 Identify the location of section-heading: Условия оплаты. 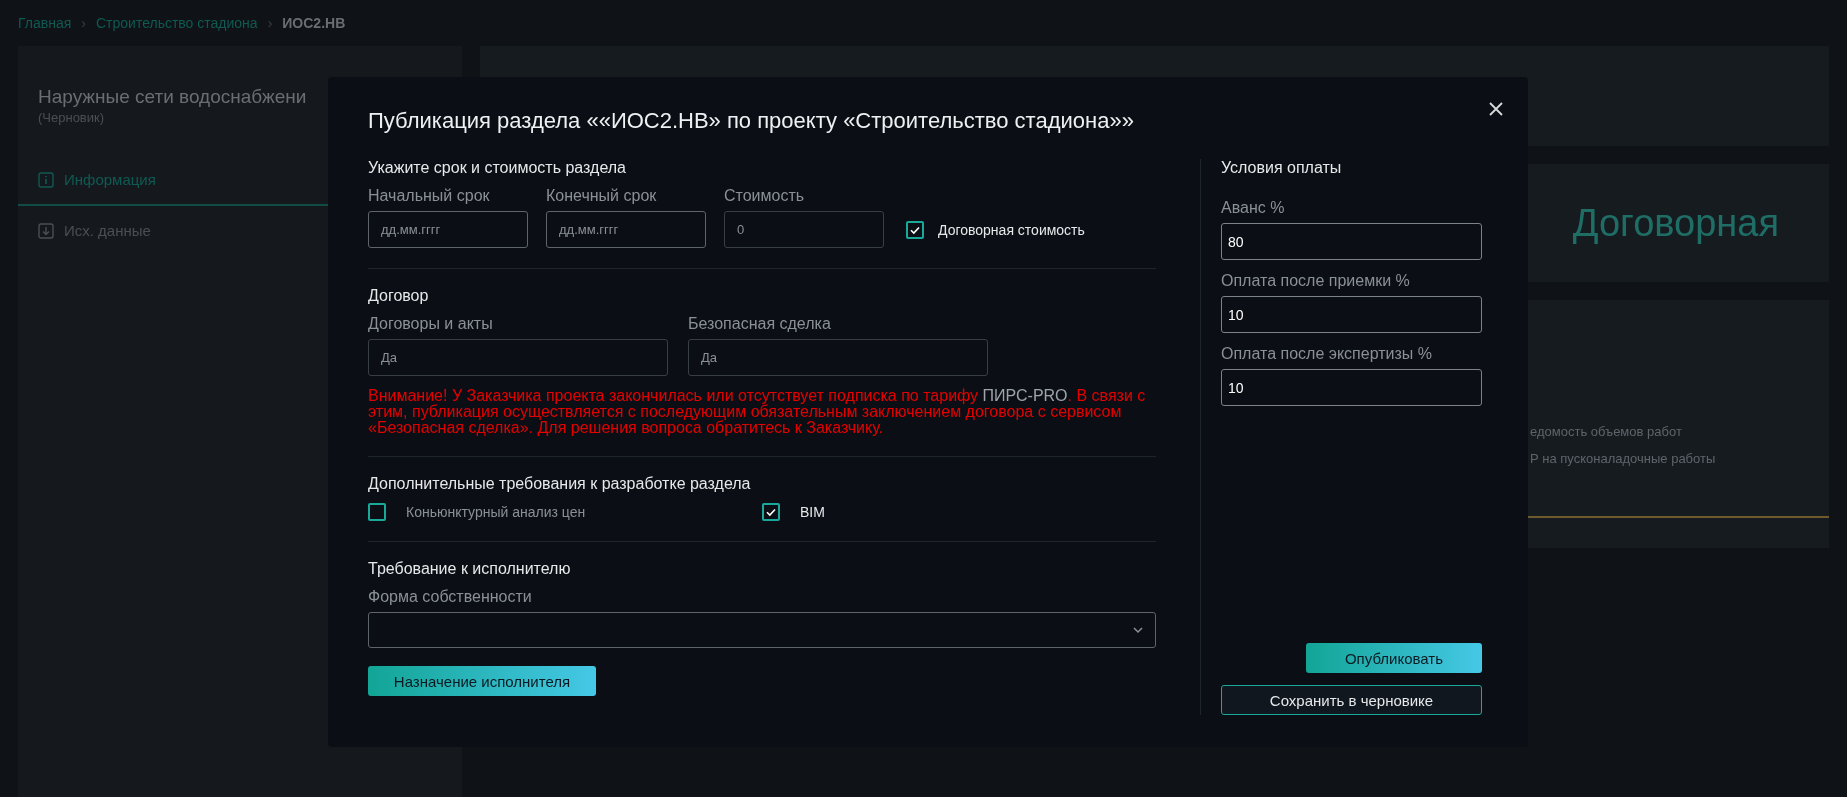
(1282, 168).